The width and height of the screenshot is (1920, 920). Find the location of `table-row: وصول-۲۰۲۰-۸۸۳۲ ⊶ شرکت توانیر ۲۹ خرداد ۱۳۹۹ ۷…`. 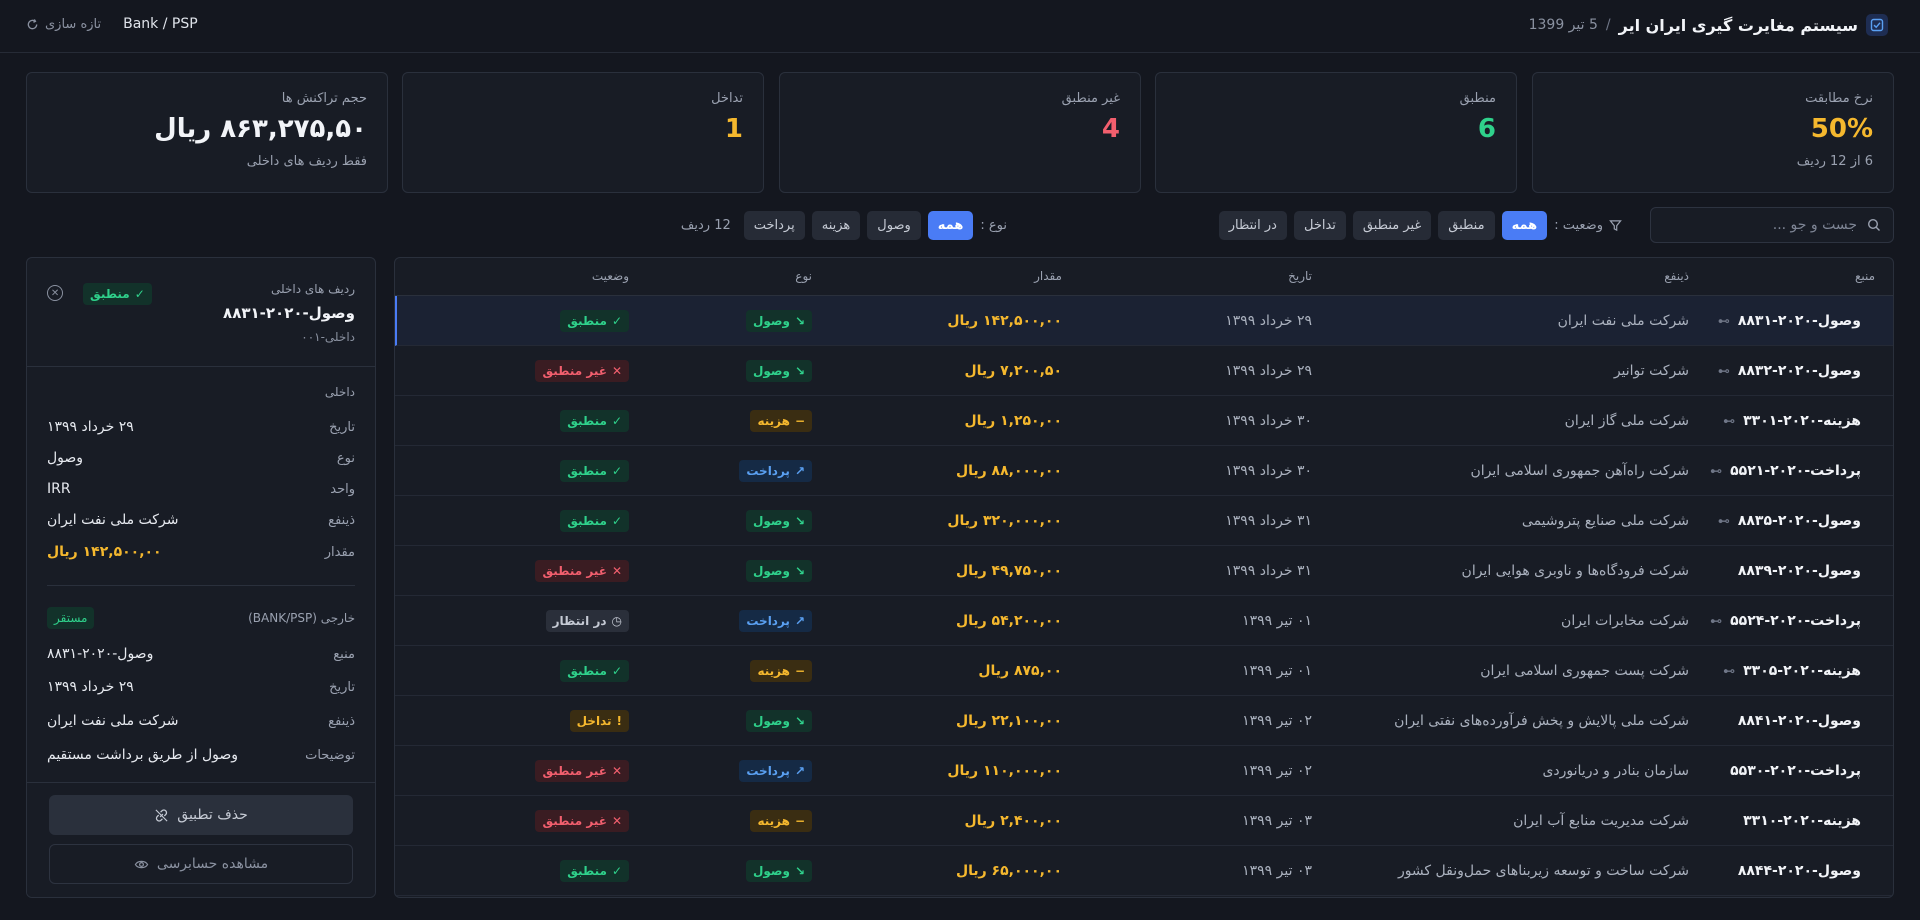

table-row: وصول-۲۰۲۰-۸۸۳۲ ⊶ شرکت توانیر ۲۹ خرداد ۱۳۹۹ ۷… is located at coordinates (1144, 371).